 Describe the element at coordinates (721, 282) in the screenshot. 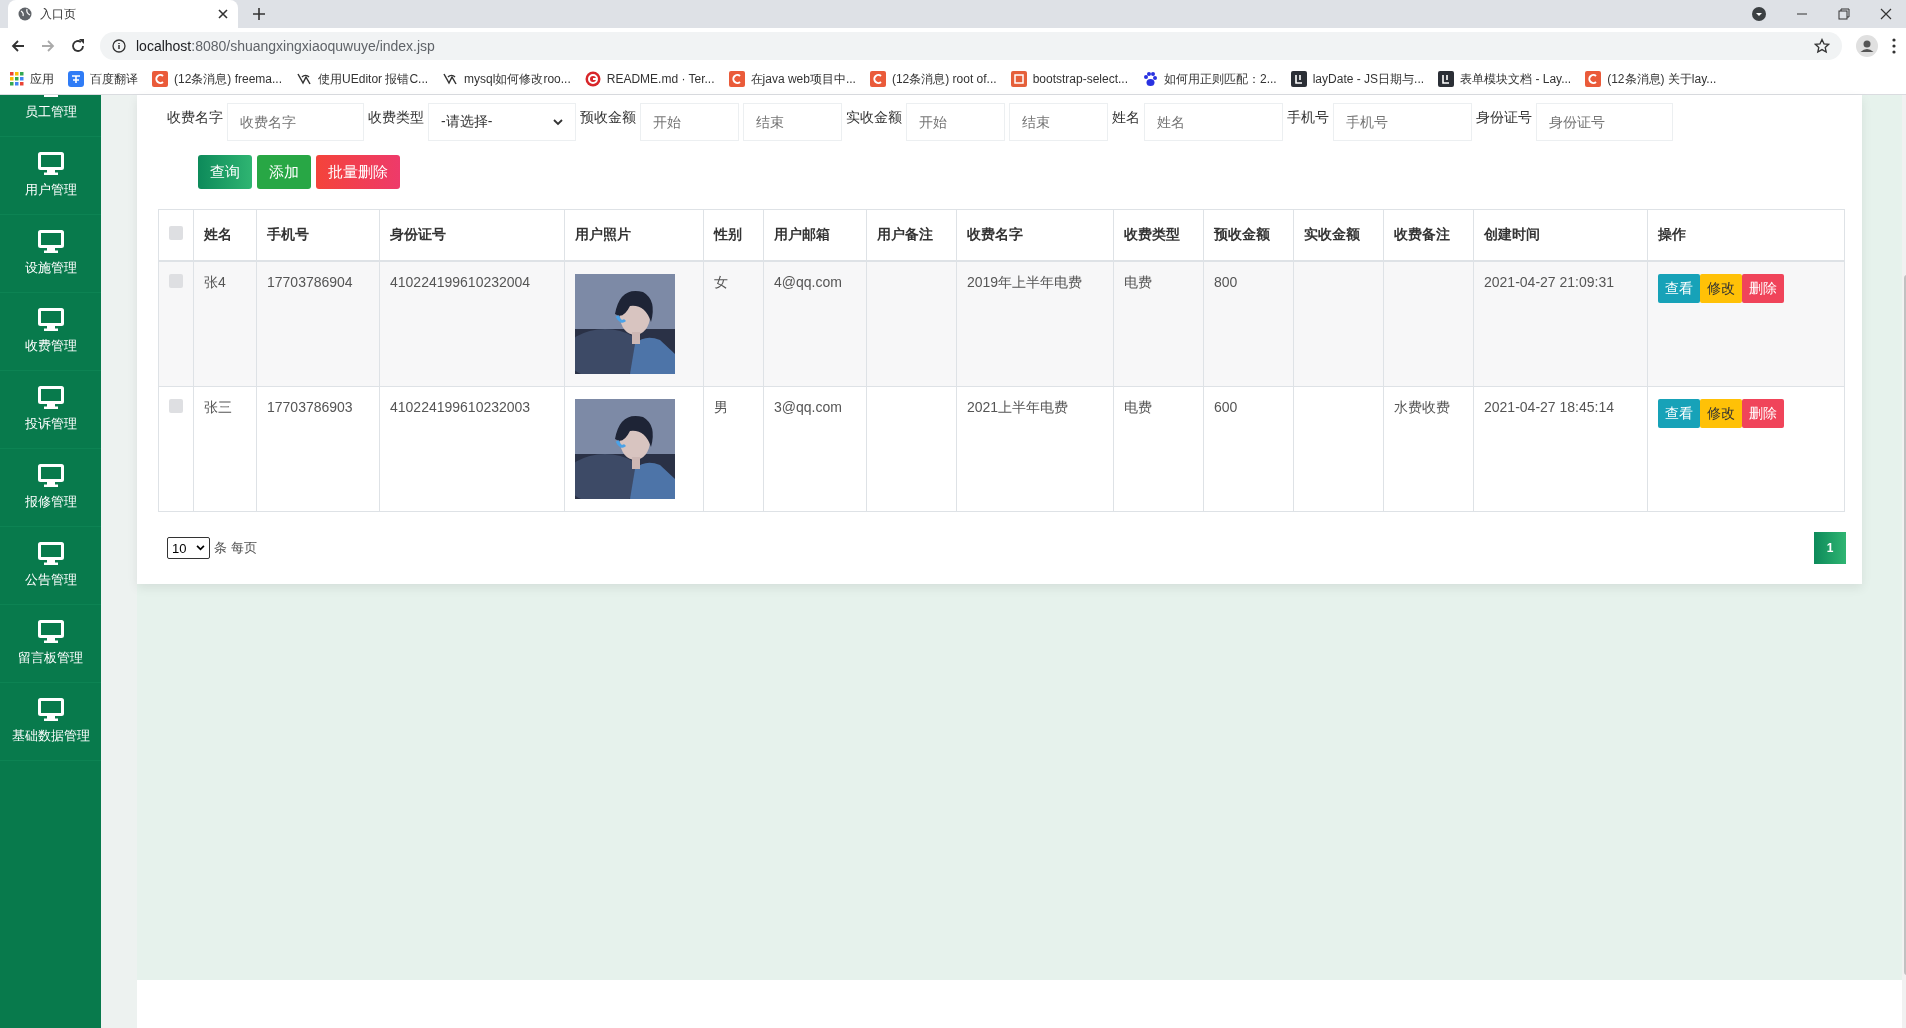

I see `table-cell: 女` at that location.